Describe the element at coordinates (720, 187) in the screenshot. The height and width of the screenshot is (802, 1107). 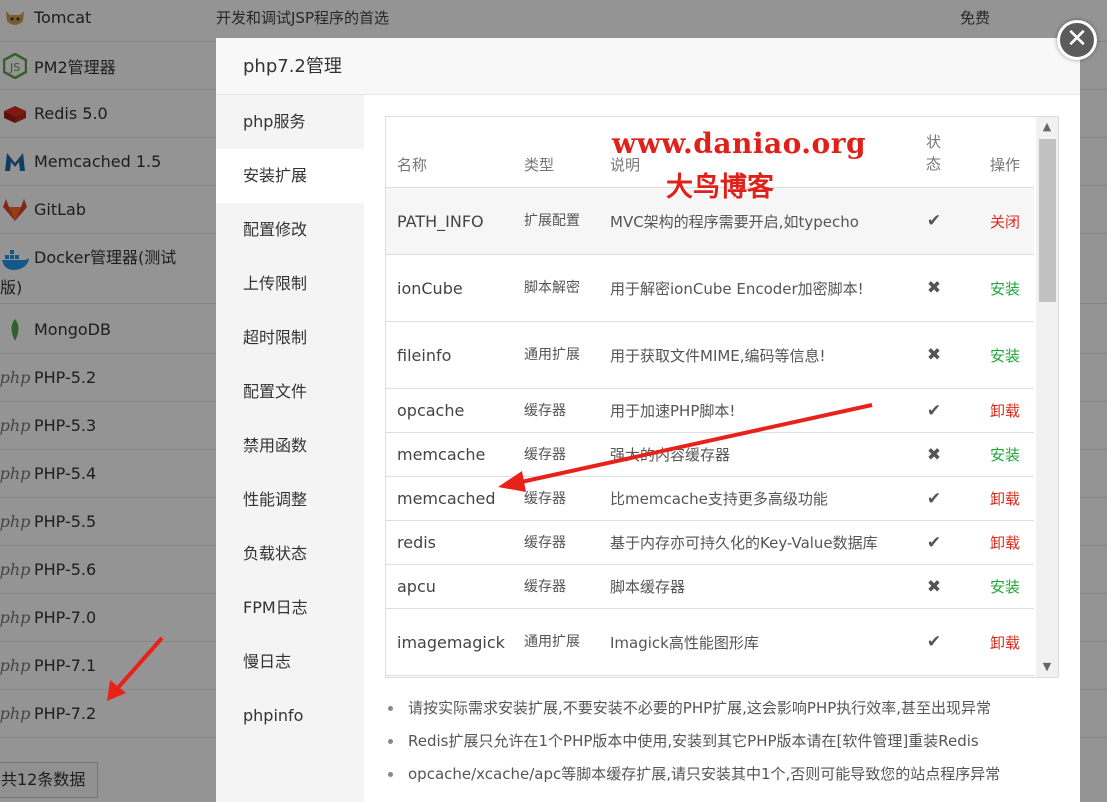
I see `watermark-name: 大鸟博客` at that location.